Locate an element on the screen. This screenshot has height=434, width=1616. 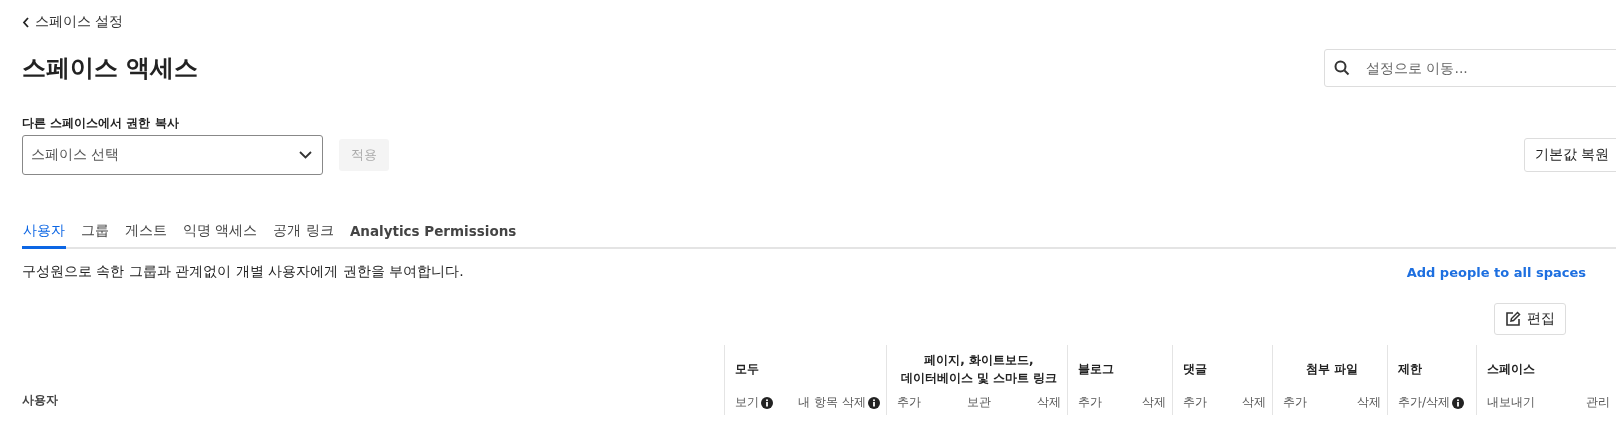
description-text: 구성원으로 속한 그룹과 관계없이 개별 사용자에게 권한을 부여합니다. is located at coordinates (243, 272).